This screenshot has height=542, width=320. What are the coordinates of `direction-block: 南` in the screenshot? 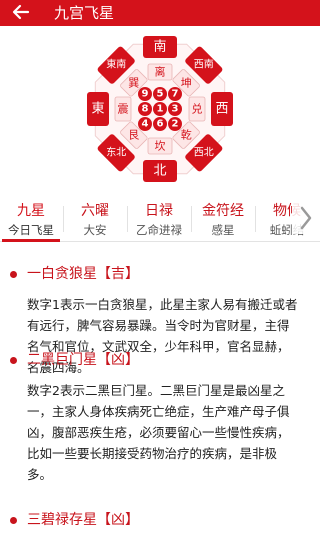 It's located at (160, 47).